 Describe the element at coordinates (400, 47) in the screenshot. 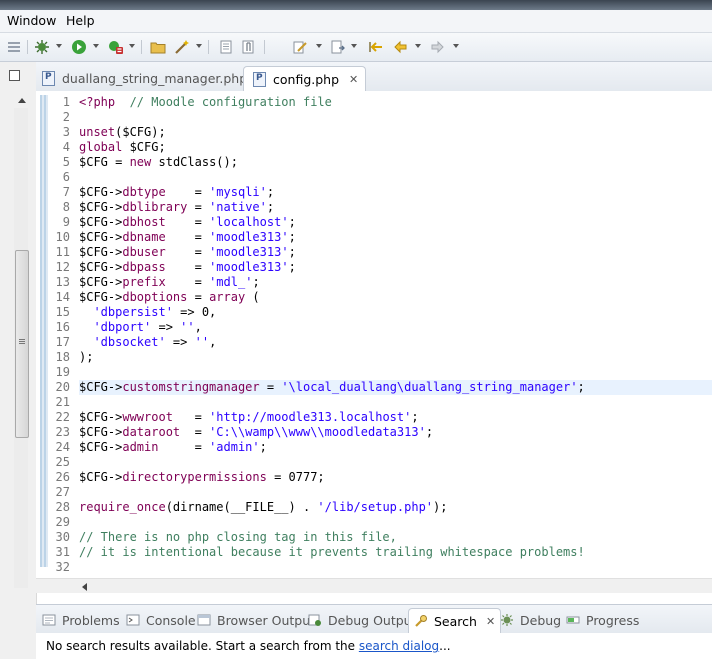

I see `back-arrow-icon` at that location.